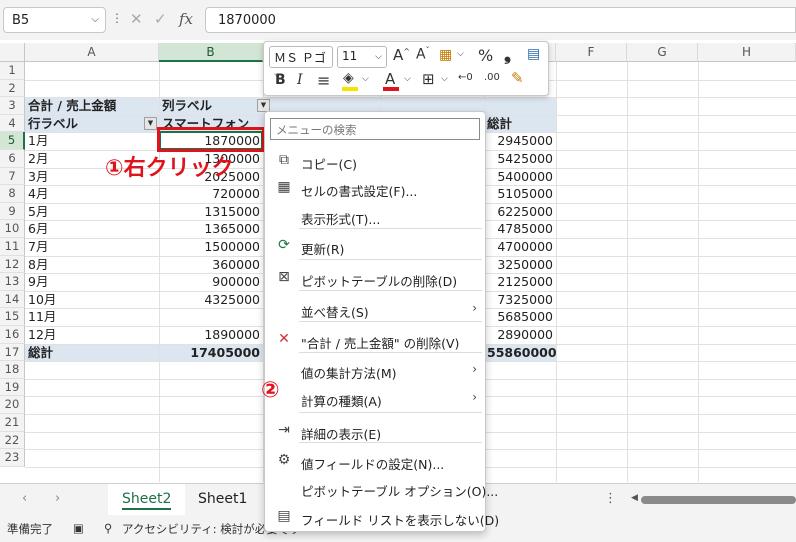 The width and height of the screenshot is (796, 542). I want to click on decrease-decimal-icon: .00, so click(492, 77).